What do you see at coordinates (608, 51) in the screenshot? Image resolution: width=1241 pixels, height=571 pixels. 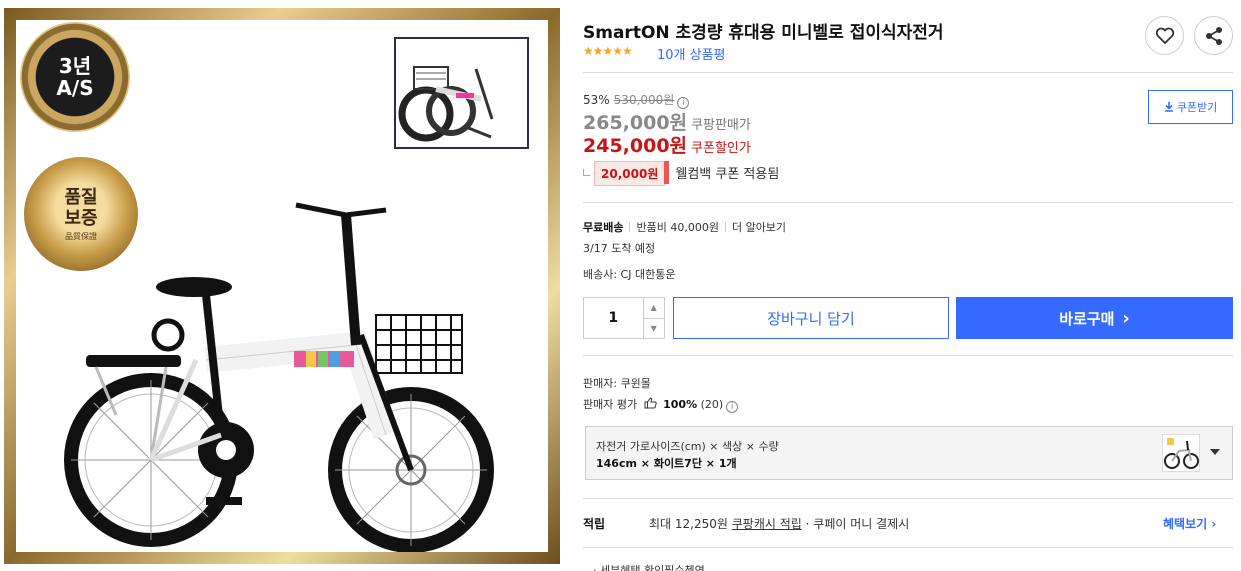 I see `rating-stars: ★★★★★` at bounding box center [608, 51].